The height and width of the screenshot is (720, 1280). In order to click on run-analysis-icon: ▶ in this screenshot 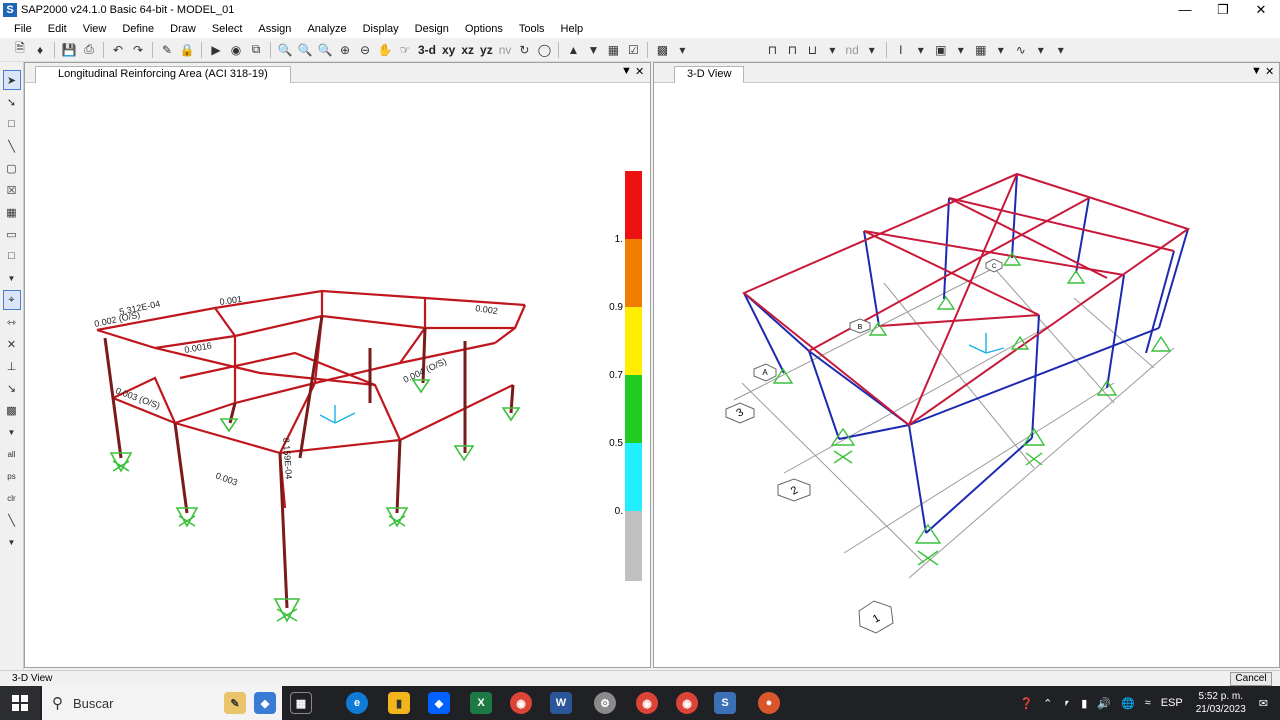, I will do `click(216, 50)`.